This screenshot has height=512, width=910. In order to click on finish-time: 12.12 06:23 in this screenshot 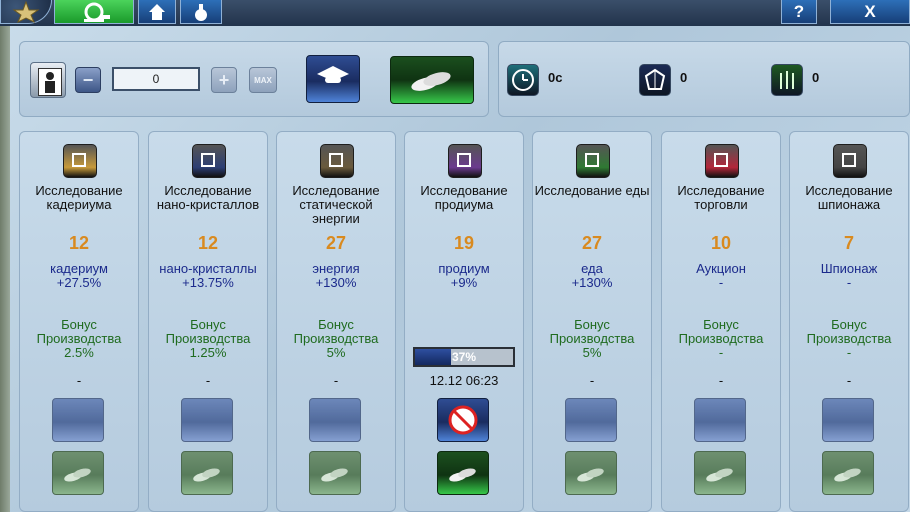, I will do `click(464, 380)`.